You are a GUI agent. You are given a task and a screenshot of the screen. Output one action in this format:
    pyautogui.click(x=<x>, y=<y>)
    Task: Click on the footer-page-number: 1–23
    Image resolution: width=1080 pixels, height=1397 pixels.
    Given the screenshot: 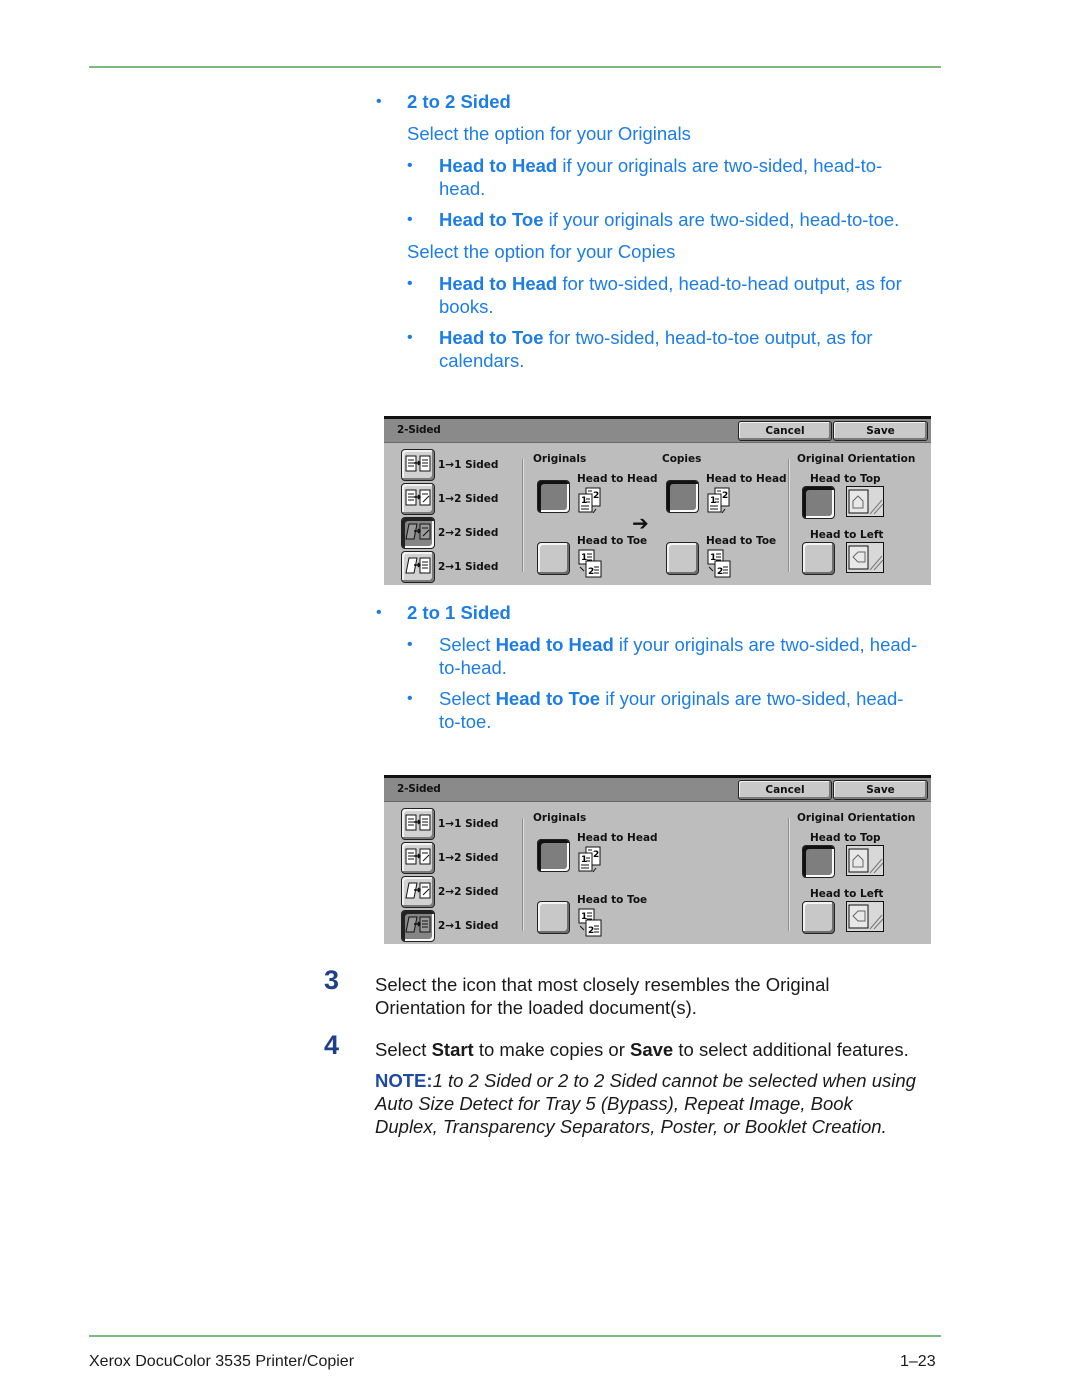 What is the action you would take?
    pyautogui.click(x=918, y=1361)
    